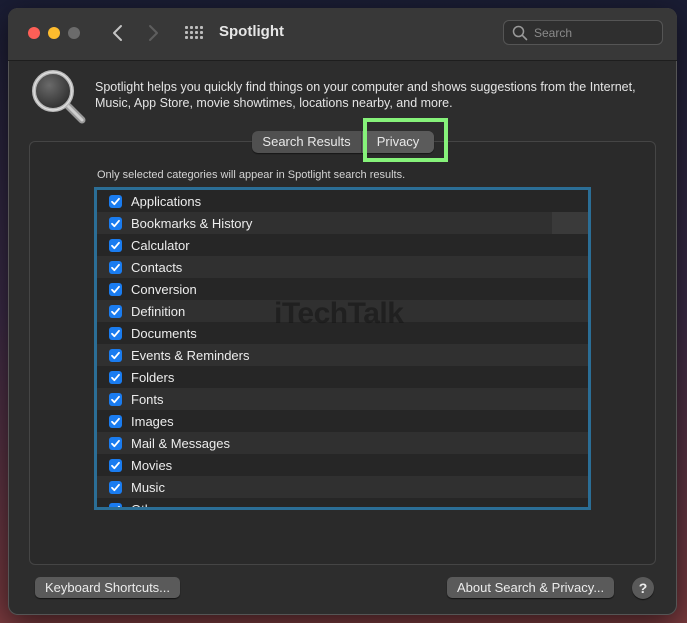  Describe the element at coordinates (192, 223) in the screenshot. I see `category-label: Bookmarks & History` at that location.